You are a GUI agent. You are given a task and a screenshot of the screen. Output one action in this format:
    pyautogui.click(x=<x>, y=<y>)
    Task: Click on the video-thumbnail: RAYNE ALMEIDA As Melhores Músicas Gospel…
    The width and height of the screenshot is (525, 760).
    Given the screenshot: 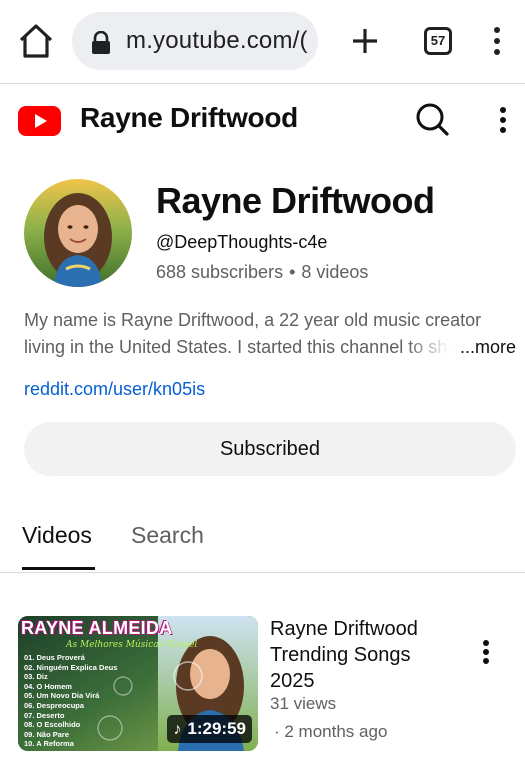 What is the action you would take?
    pyautogui.click(x=138, y=683)
    